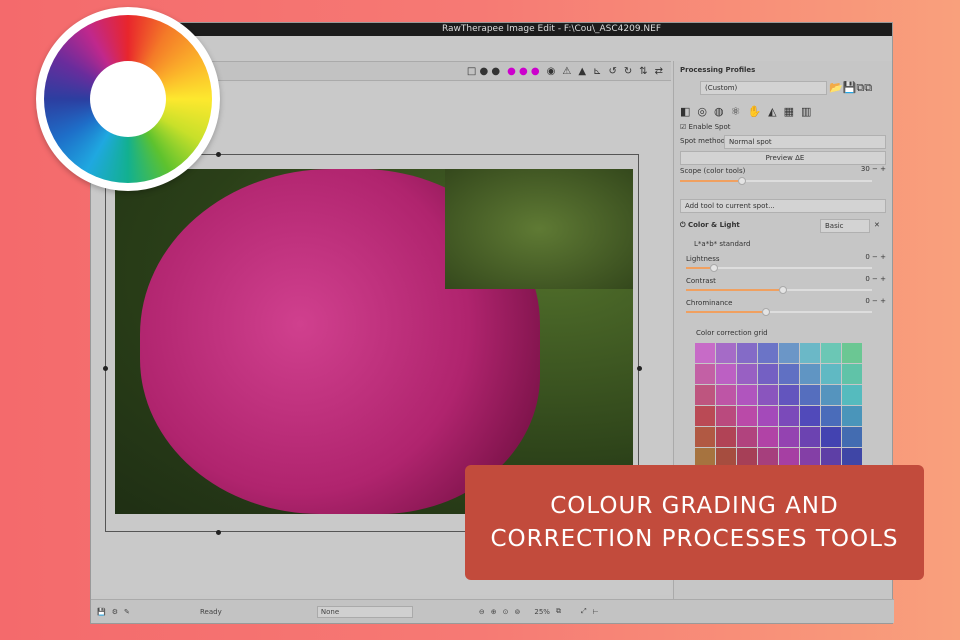  Describe the element at coordinates (857, 88) in the screenshot. I see `profile-actions-icons: 📂💾⧉⧉` at that location.